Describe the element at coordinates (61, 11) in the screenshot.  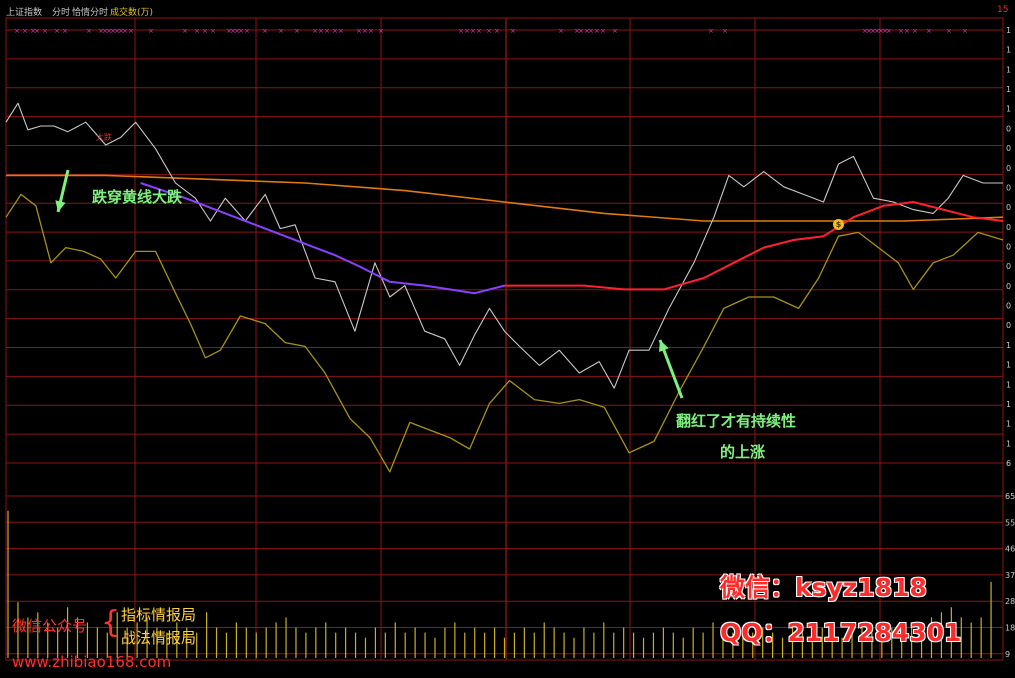
I see `tab-intraday: 分时` at that location.